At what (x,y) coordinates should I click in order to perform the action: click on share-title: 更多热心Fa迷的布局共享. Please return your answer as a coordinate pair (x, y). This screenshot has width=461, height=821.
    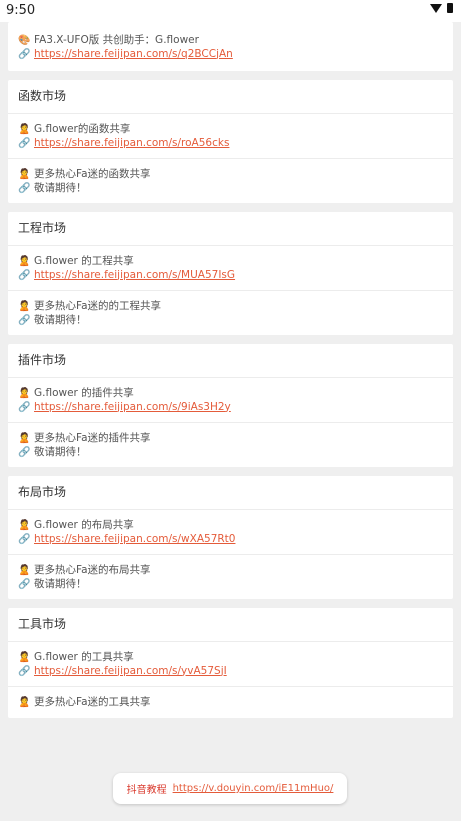
    Looking at the image, I should click on (92, 570).